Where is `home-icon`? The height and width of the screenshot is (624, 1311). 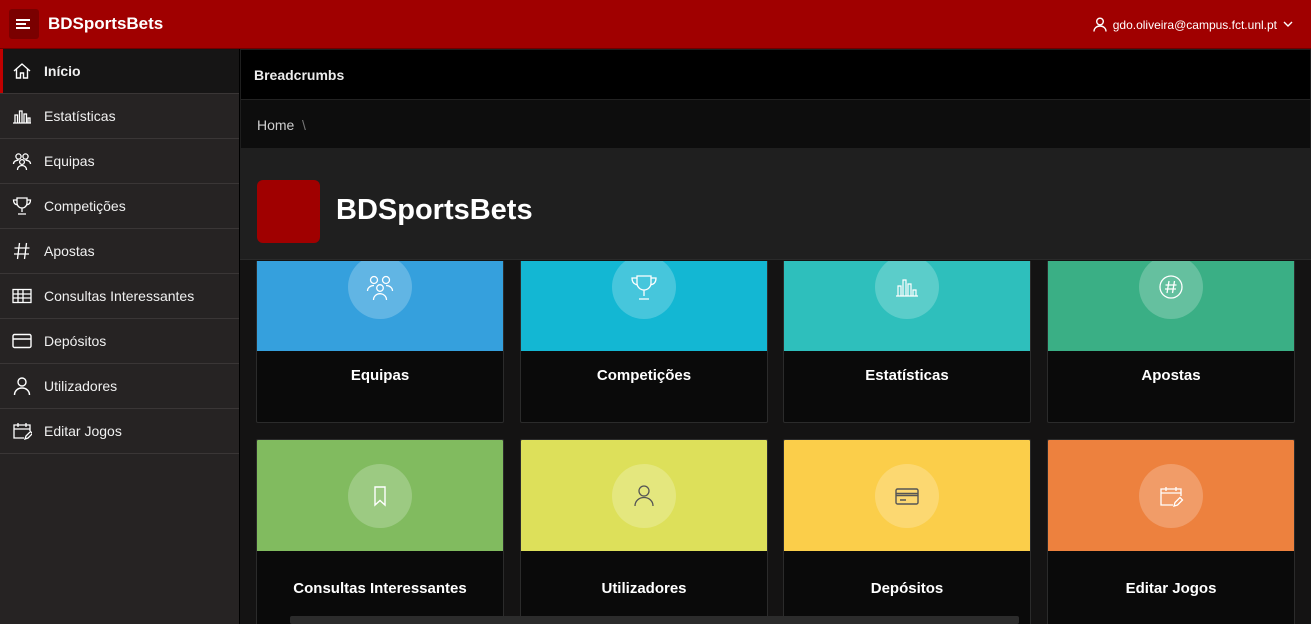
home-icon is located at coordinates (22, 71).